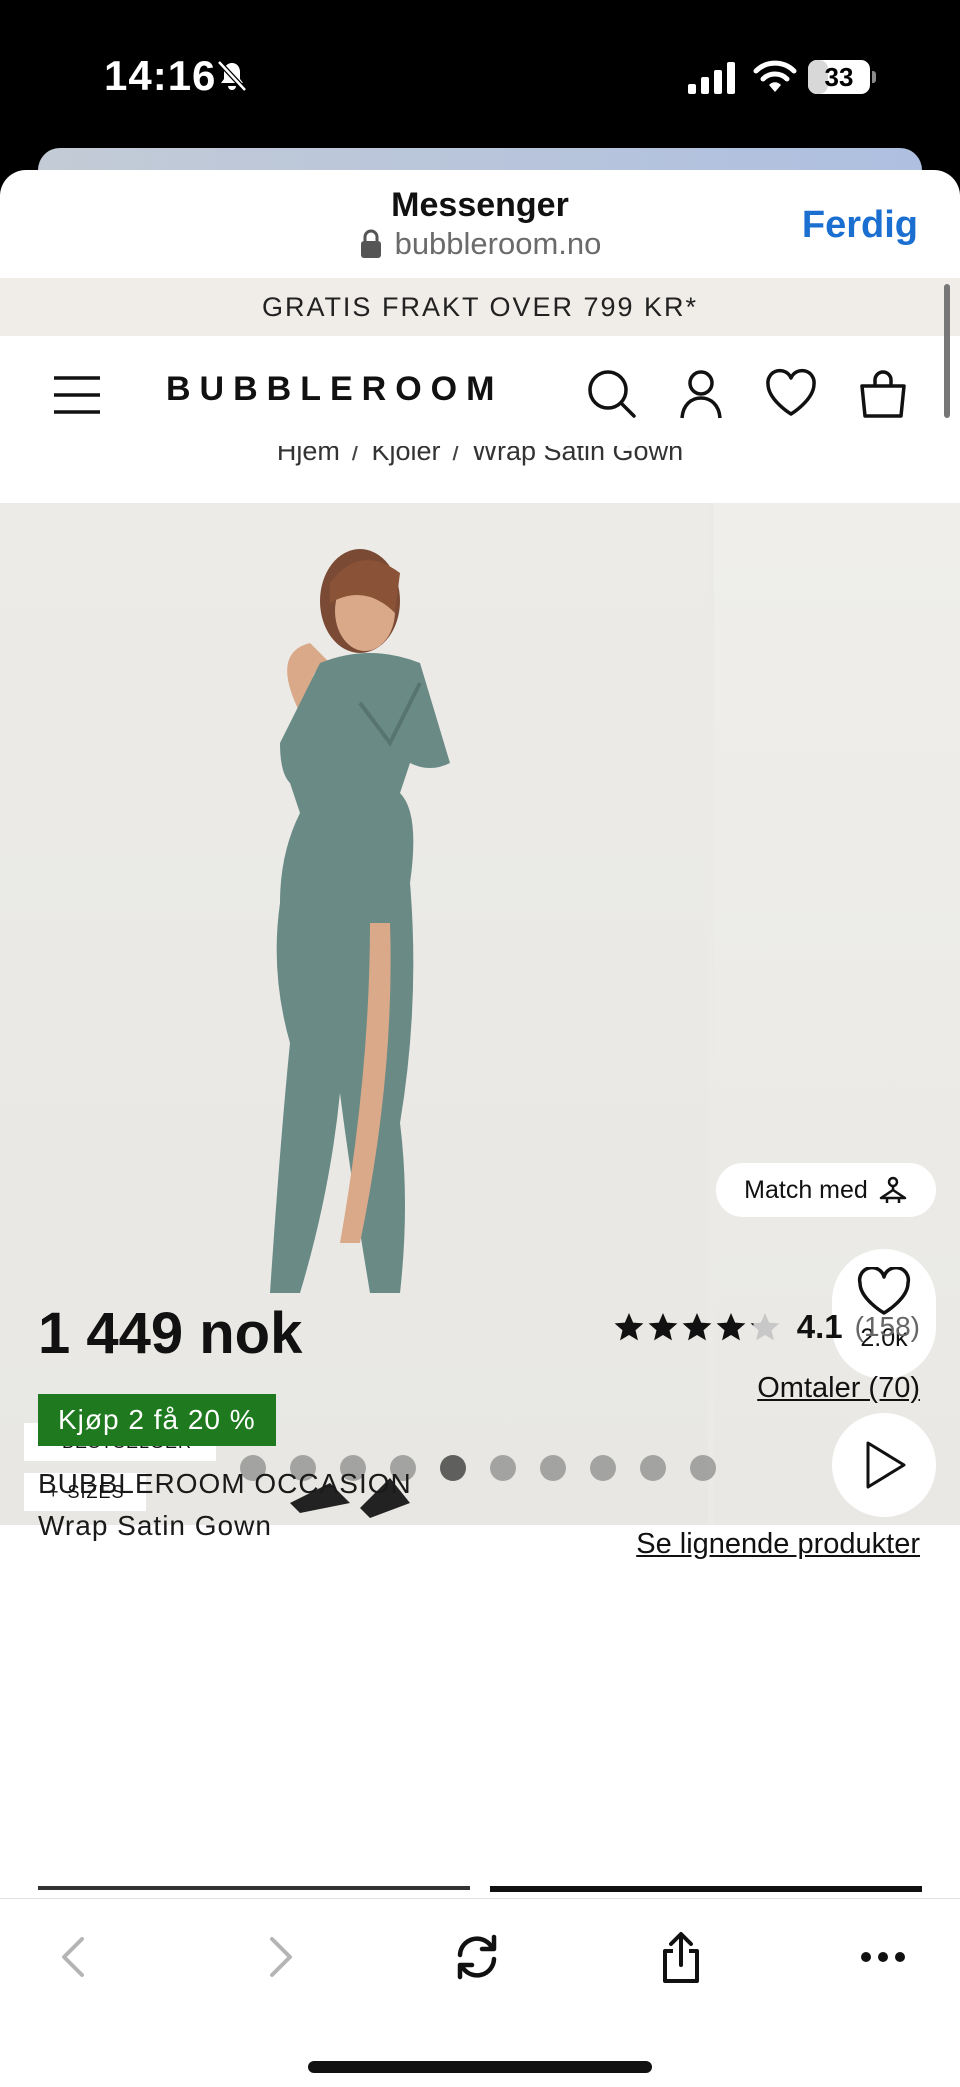  I want to click on breadcrumb: Hjem / Kjoler / Wrap Satin Gown, so click(480, 463).